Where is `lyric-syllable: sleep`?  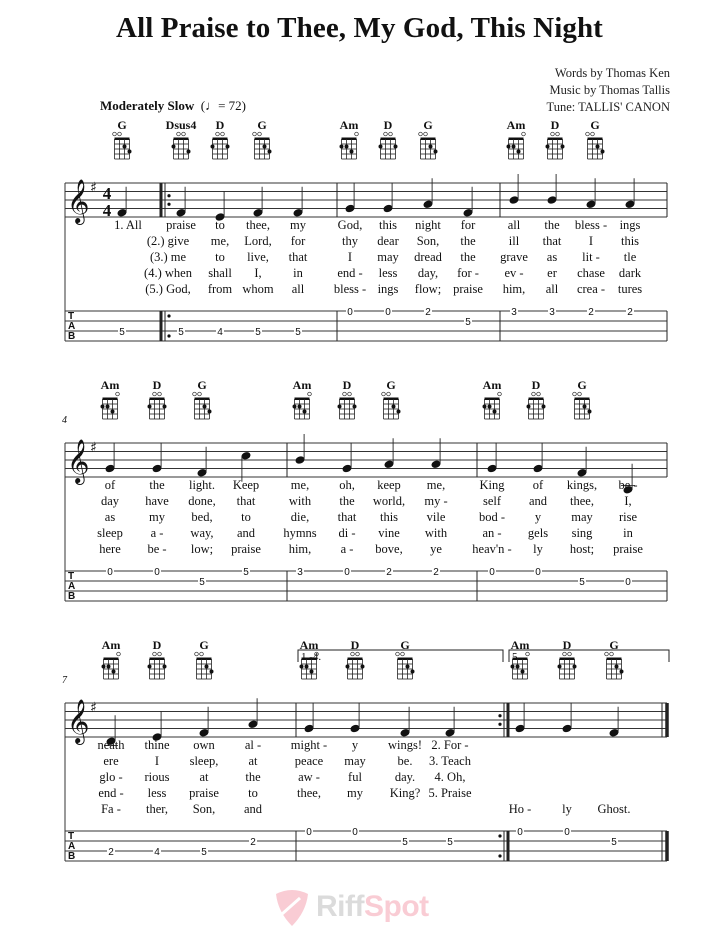
lyric-syllable: sleep is located at coordinates (110, 533).